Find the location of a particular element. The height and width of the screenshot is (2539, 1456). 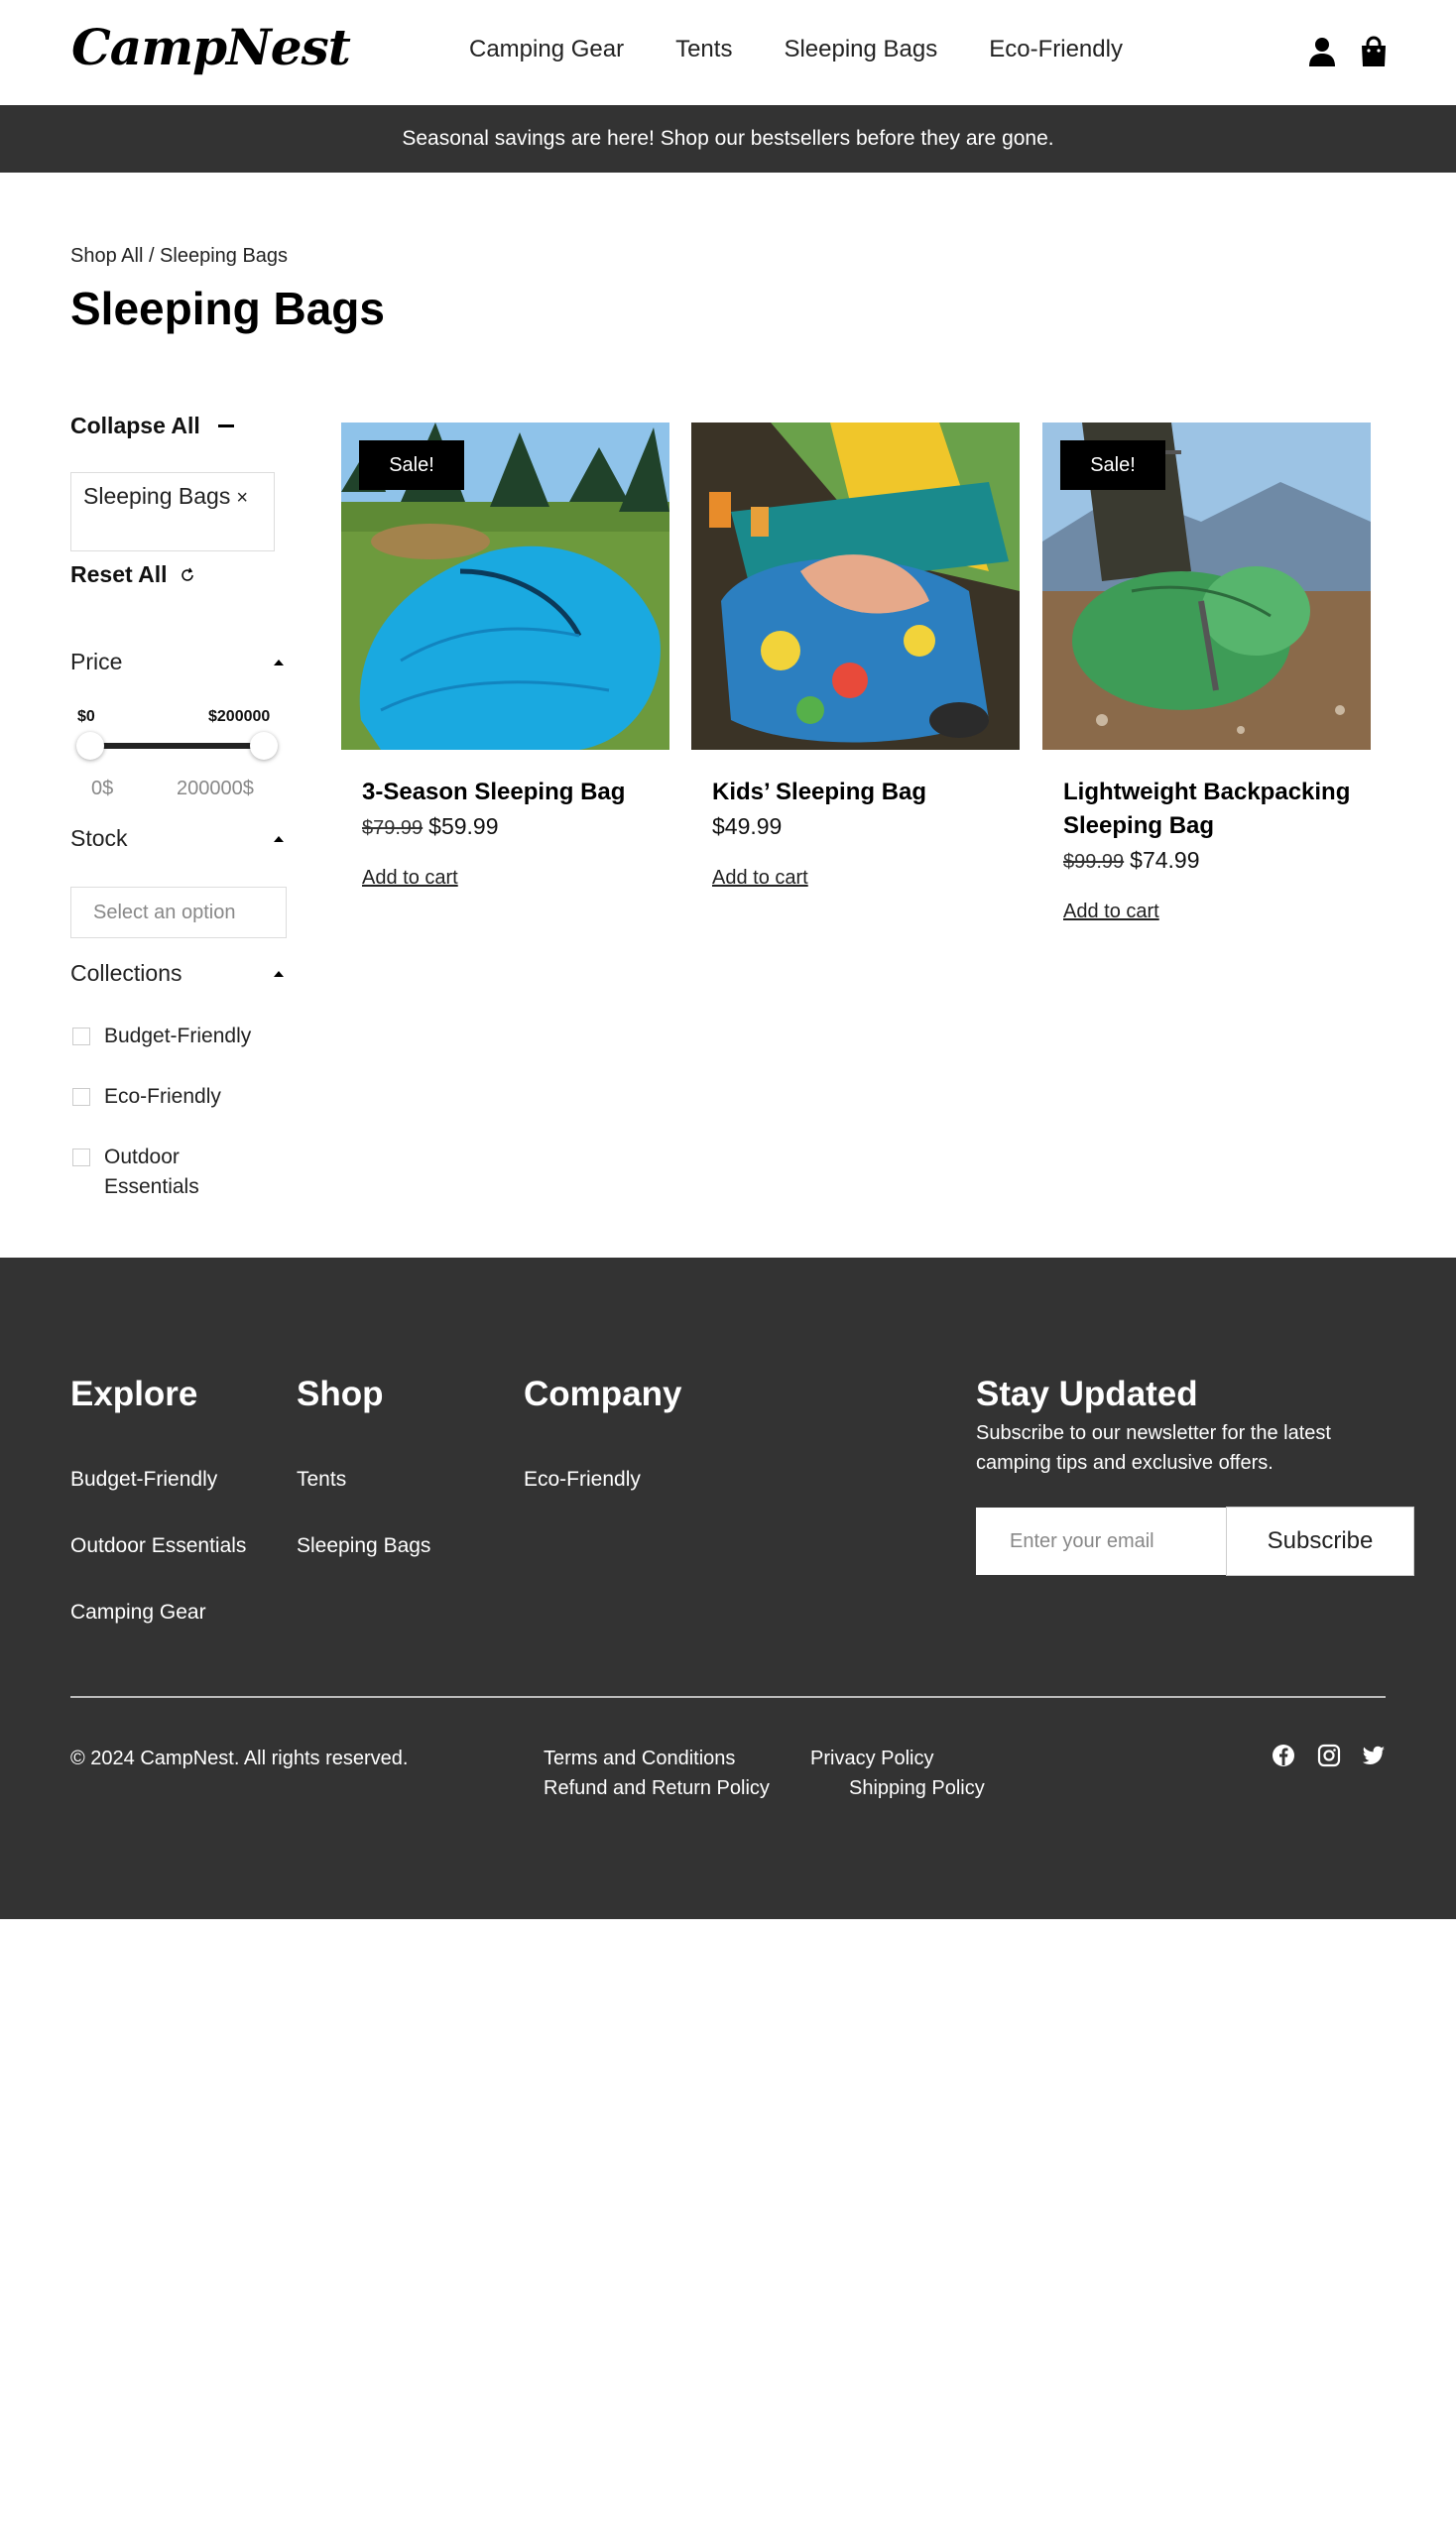

footer-link-tents: Tents is located at coordinates (321, 1480).